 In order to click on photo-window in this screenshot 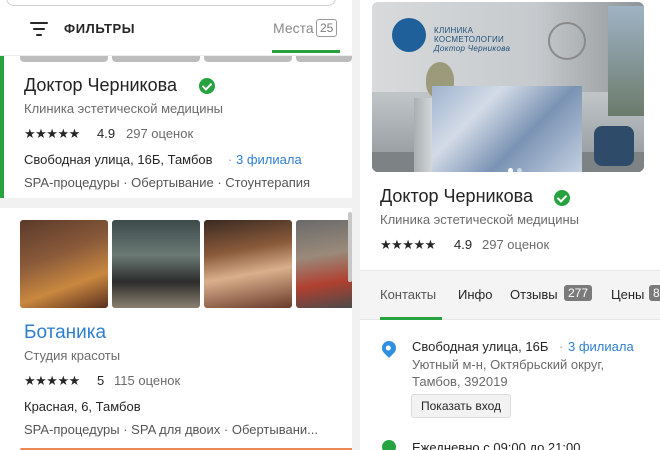, I will do `click(626, 61)`.